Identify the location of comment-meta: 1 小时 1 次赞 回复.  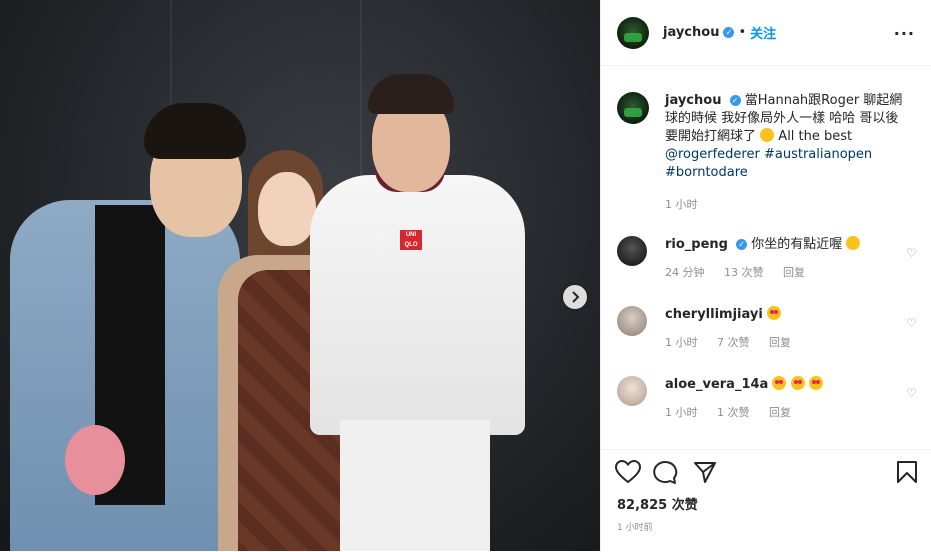
(744, 413).